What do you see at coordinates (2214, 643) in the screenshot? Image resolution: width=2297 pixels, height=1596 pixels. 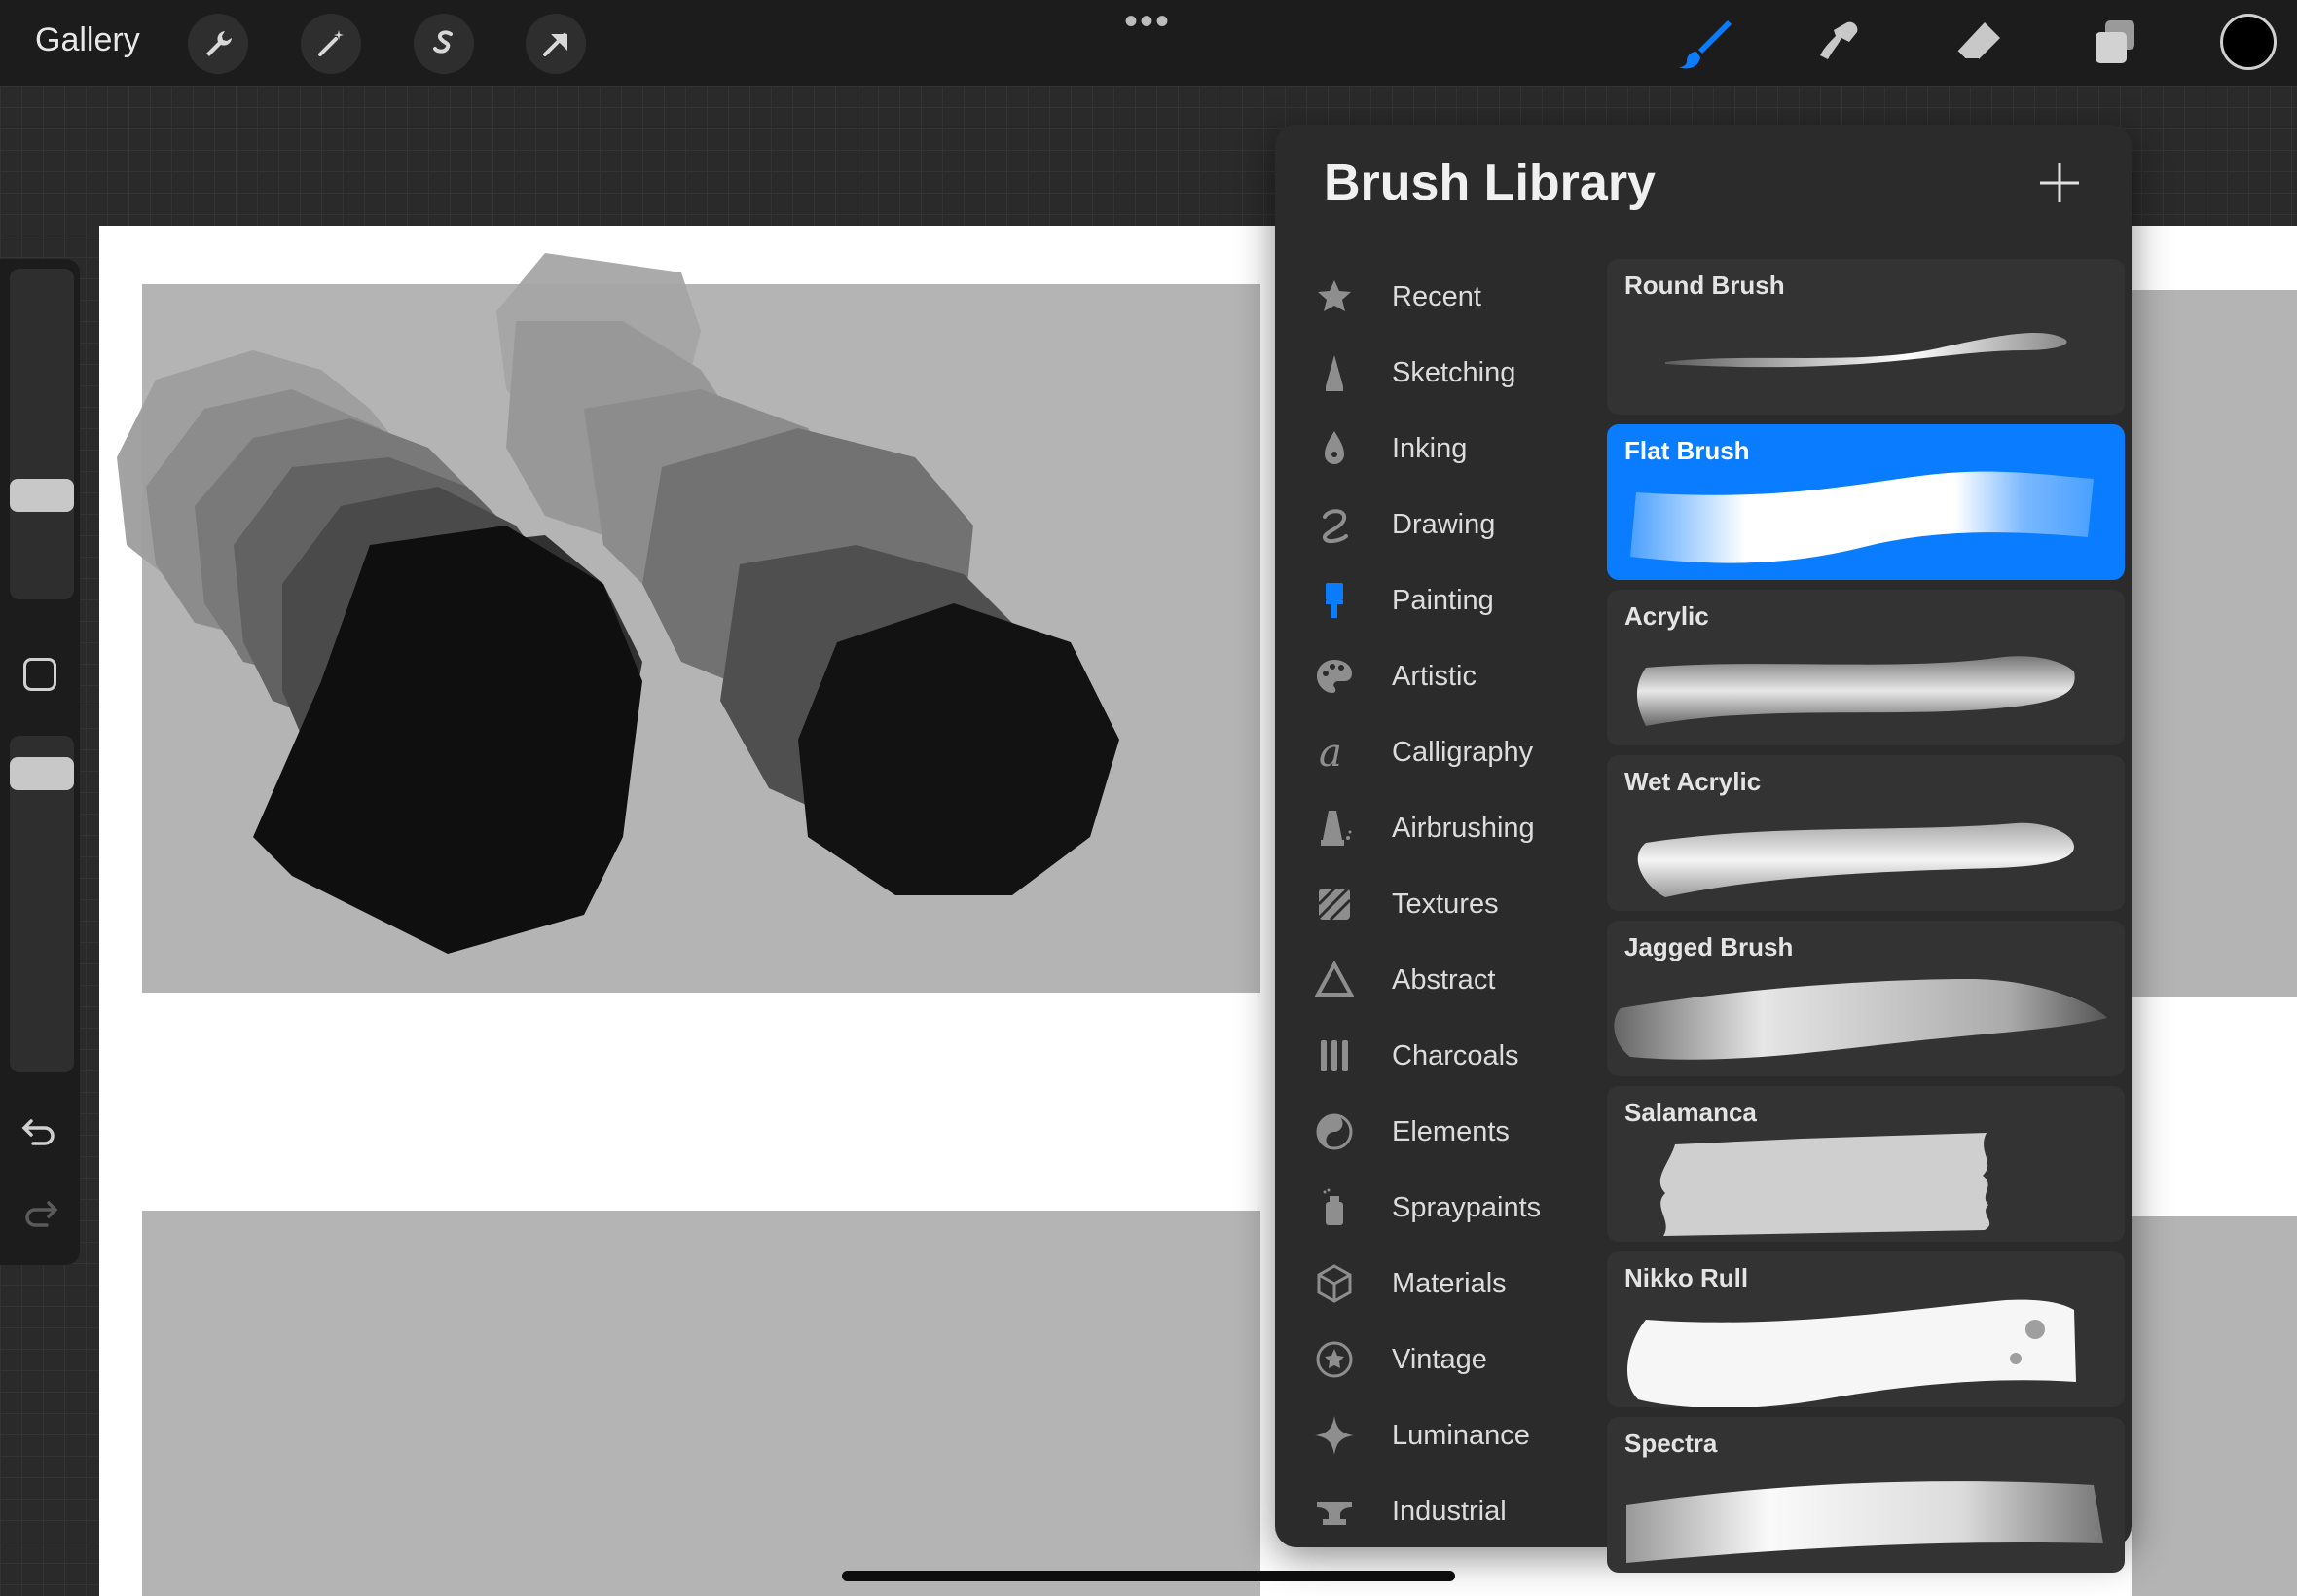 I see `artwork-panel-right-top` at bounding box center [2214, 643].